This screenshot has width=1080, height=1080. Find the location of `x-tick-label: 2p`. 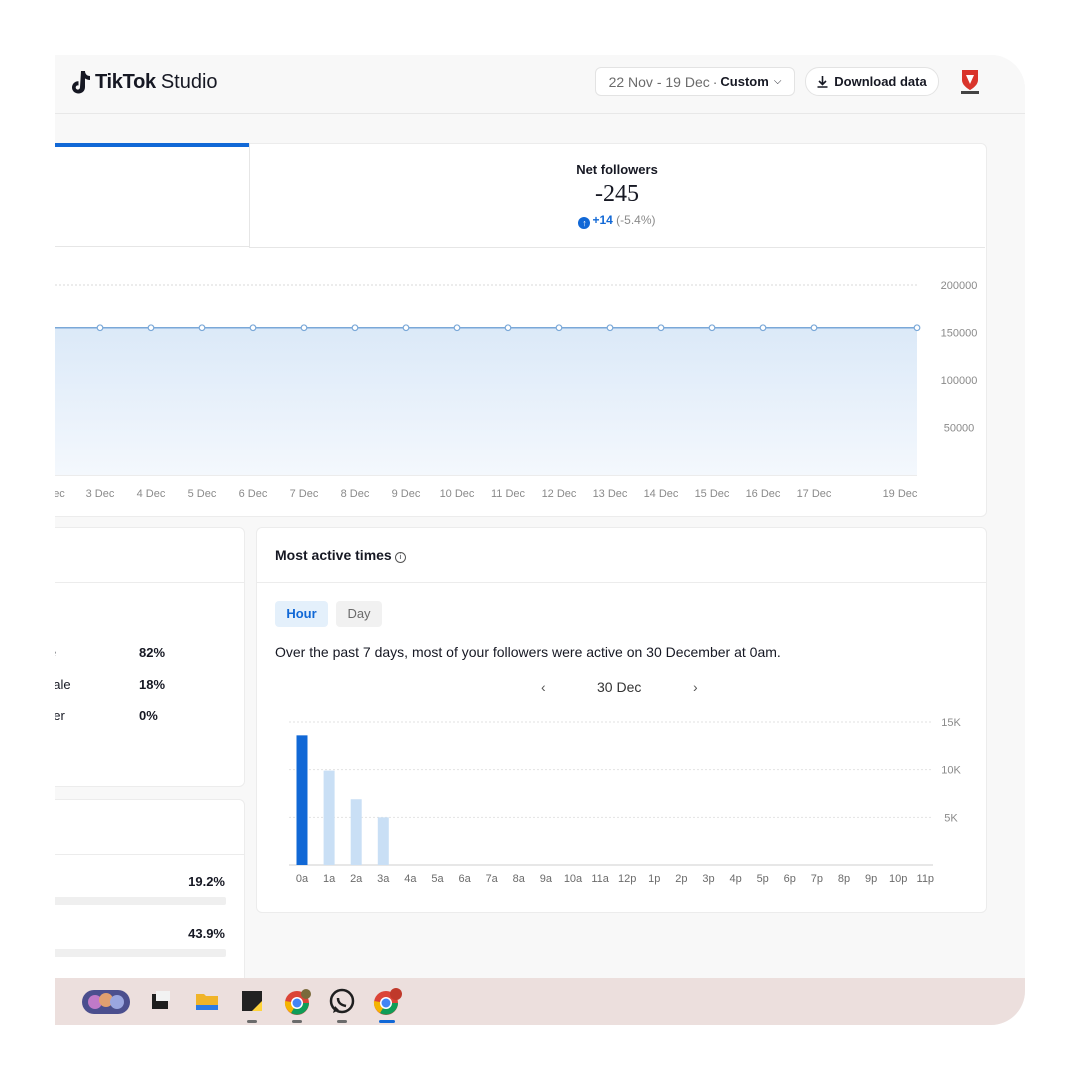

x-tick-label: 2p is located at coordinates (681, 879).